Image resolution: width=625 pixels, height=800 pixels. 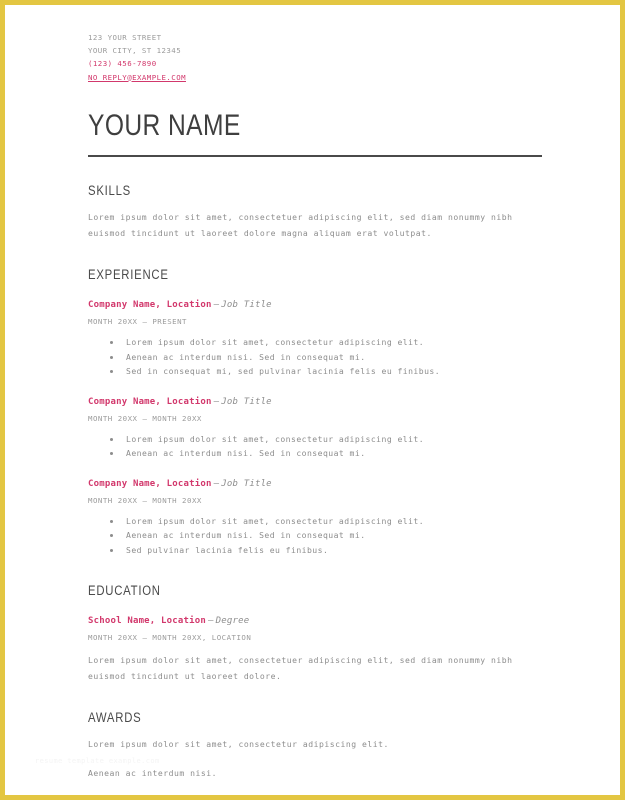 What do you see at coordinates (315, 63) in the screenshot?
I see `contact-phone: (123) 456-7890` at bounding box center [315, 63].